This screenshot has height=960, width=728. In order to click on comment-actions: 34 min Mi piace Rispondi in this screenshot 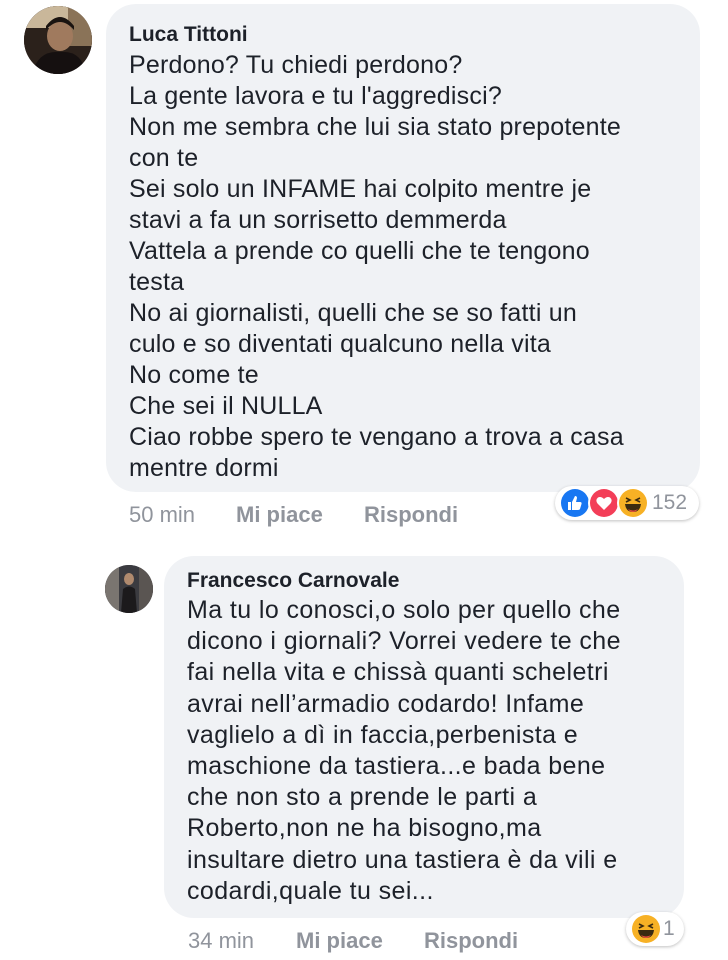, I will do `click(353, 941)`.